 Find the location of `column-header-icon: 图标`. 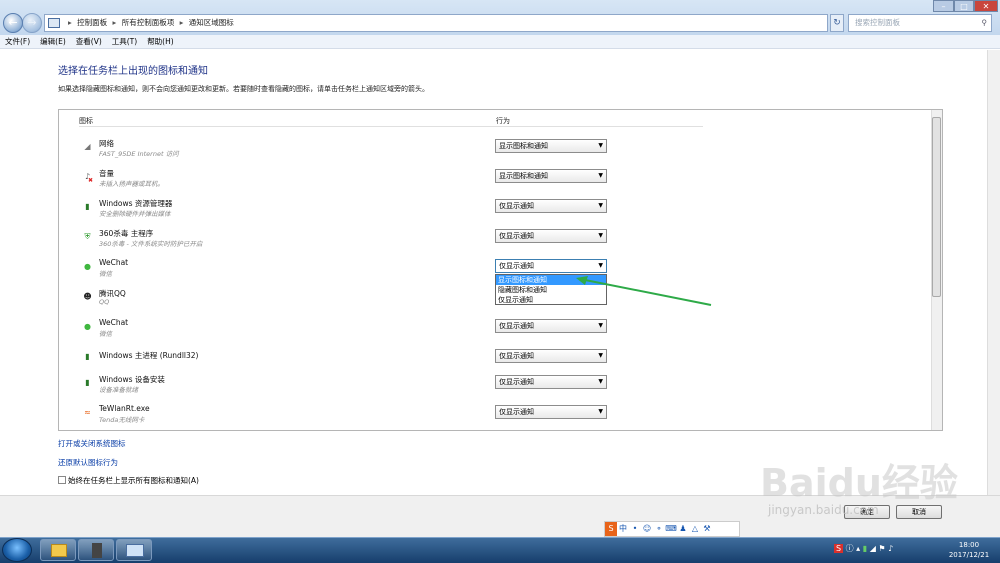

column-header-icon: 图标 is located at coordinates (86, 121).